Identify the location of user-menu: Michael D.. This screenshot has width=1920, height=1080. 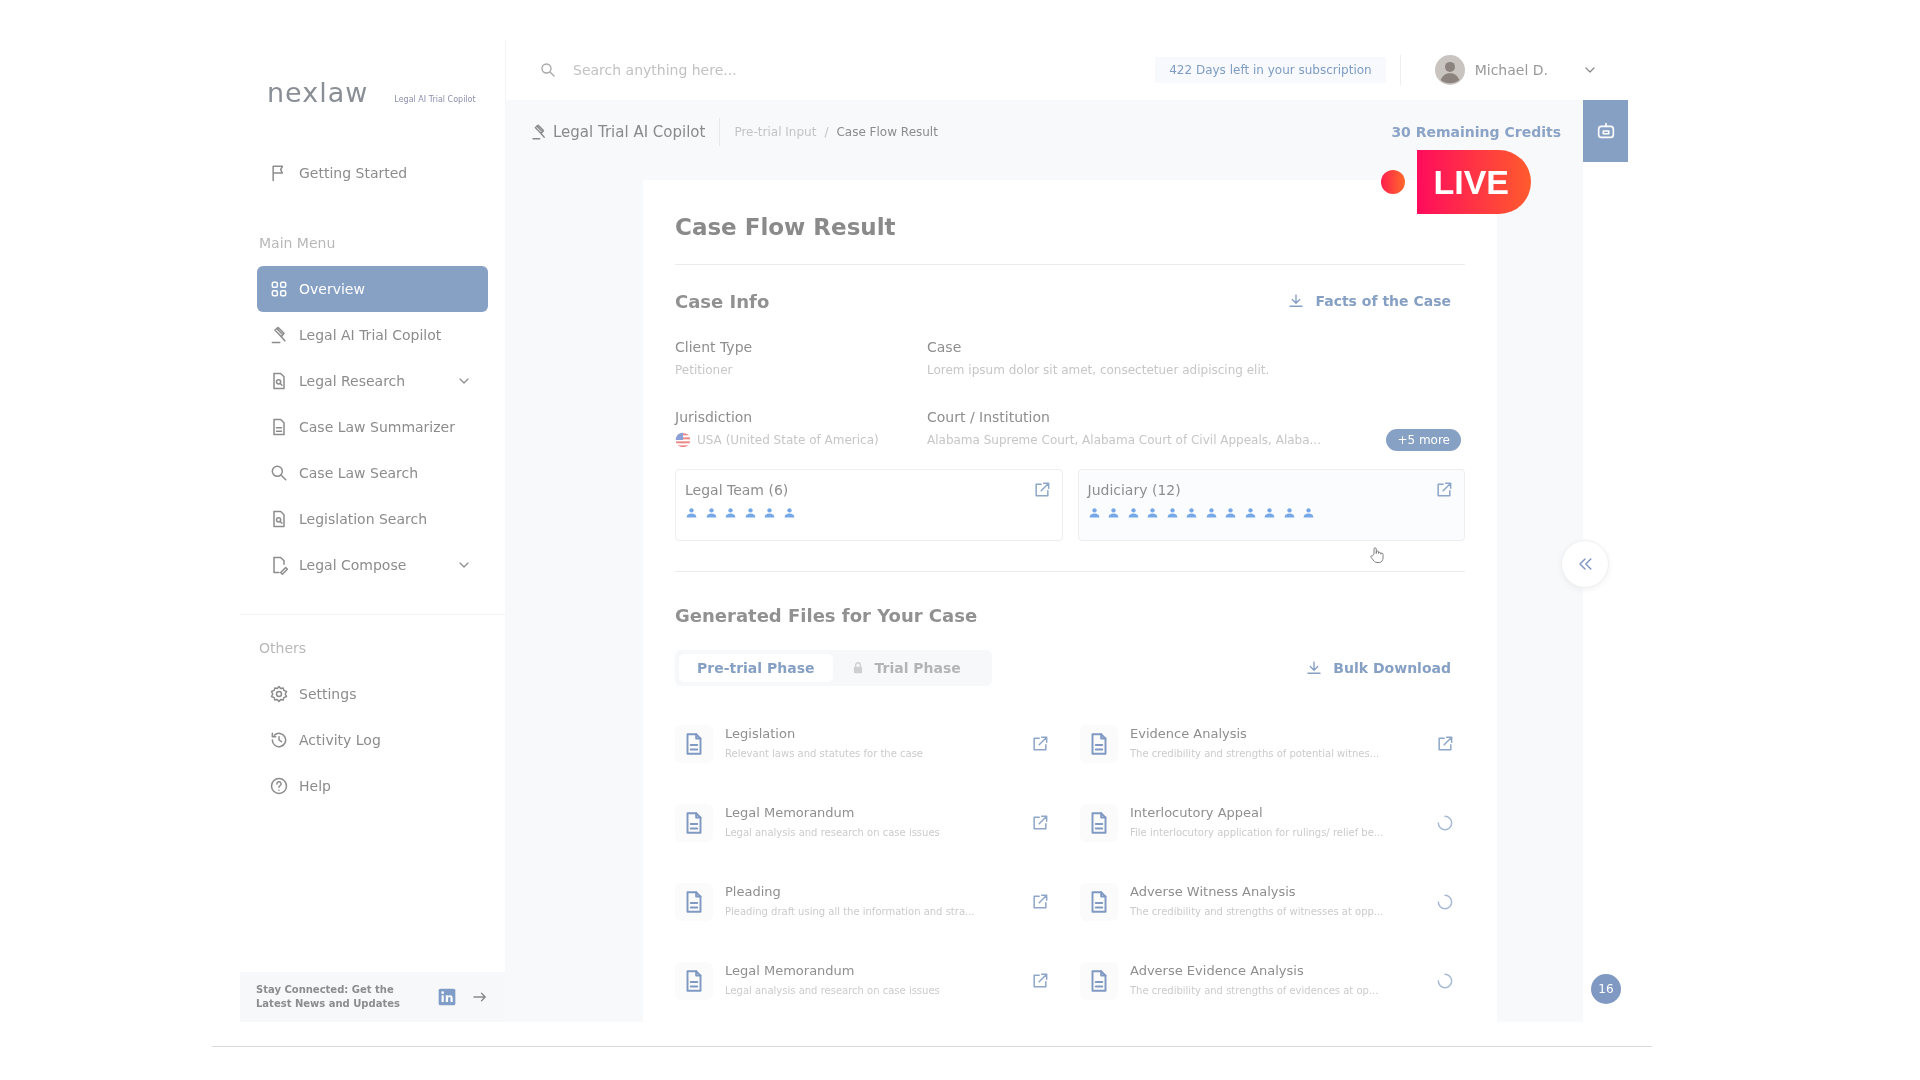
(1498, 70).